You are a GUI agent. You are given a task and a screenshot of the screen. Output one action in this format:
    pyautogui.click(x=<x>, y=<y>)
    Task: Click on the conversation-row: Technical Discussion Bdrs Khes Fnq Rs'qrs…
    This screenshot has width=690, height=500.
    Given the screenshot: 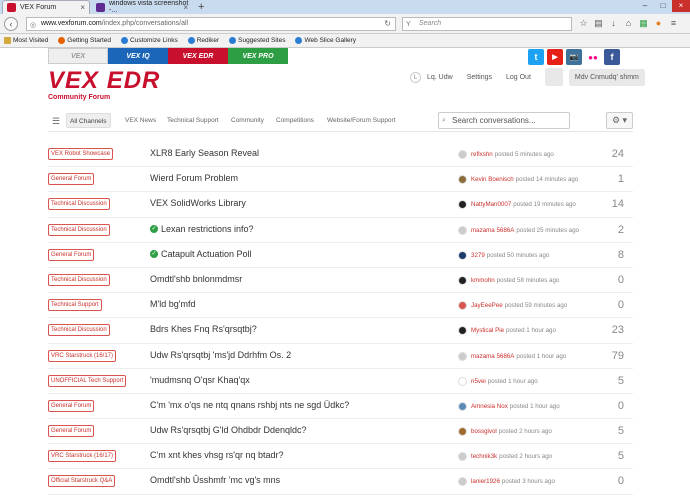 What is the action you would take?
    pyautogui.click(x=340, y=331)
    